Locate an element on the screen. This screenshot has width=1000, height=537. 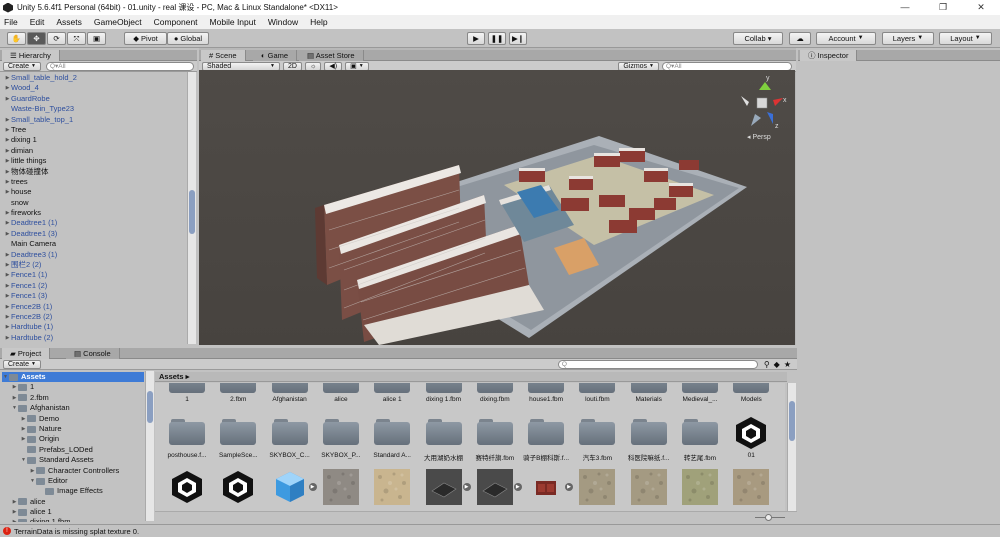
tab-asset-store: ▤ Asset Store is located at coordinates (331, 55).